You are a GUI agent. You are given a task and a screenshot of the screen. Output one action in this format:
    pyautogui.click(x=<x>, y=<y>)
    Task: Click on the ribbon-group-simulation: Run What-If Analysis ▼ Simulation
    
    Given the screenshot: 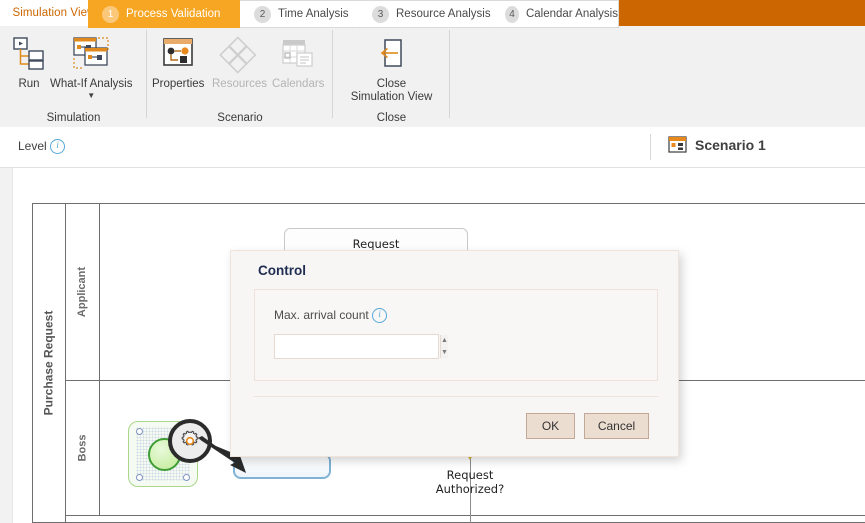 What is the action you would take?
    pyautogui.click(x=73, y=76)
    